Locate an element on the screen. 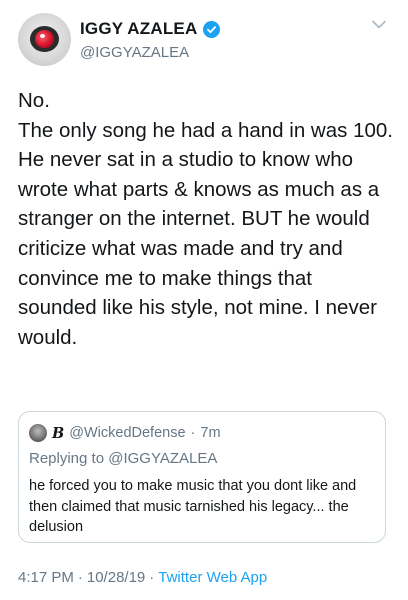 The height and width of the screenshot is (600, 408). avatar-lens is located at coordinates (44, 39).